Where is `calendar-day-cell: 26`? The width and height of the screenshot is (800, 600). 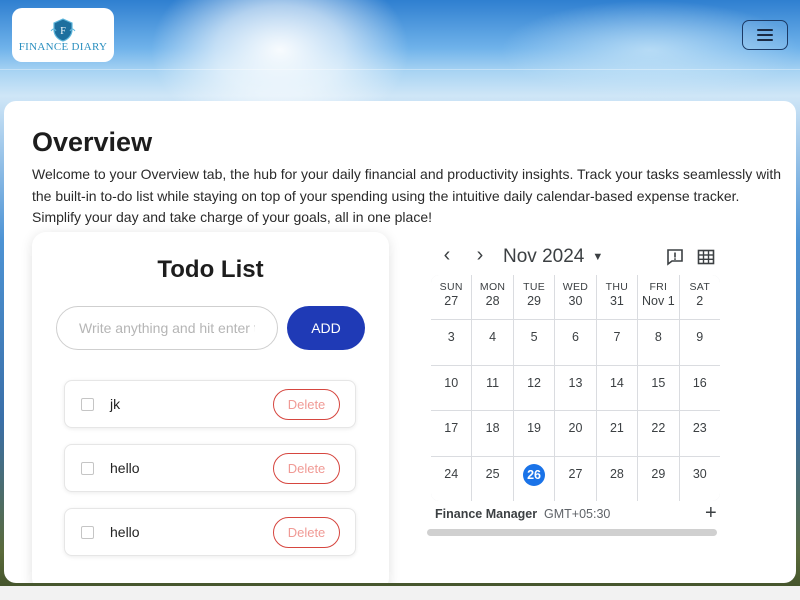 calendar-day-cell: 26 is located at coordinates (534, 478).